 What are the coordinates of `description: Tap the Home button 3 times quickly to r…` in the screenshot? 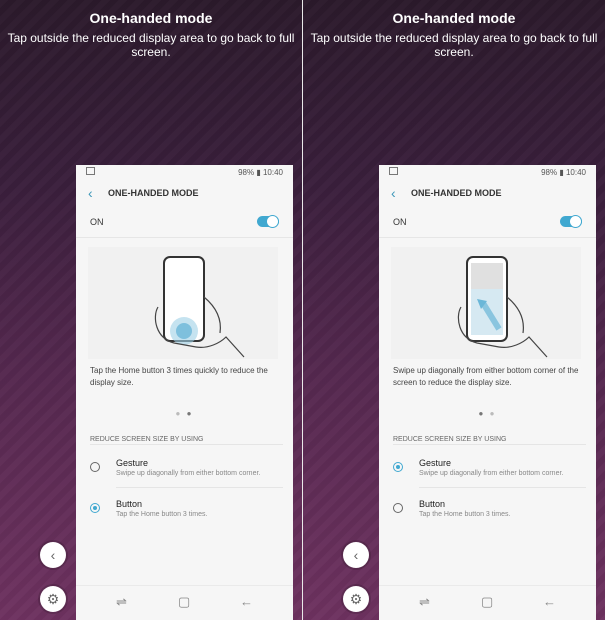 It's located at (179, 376).